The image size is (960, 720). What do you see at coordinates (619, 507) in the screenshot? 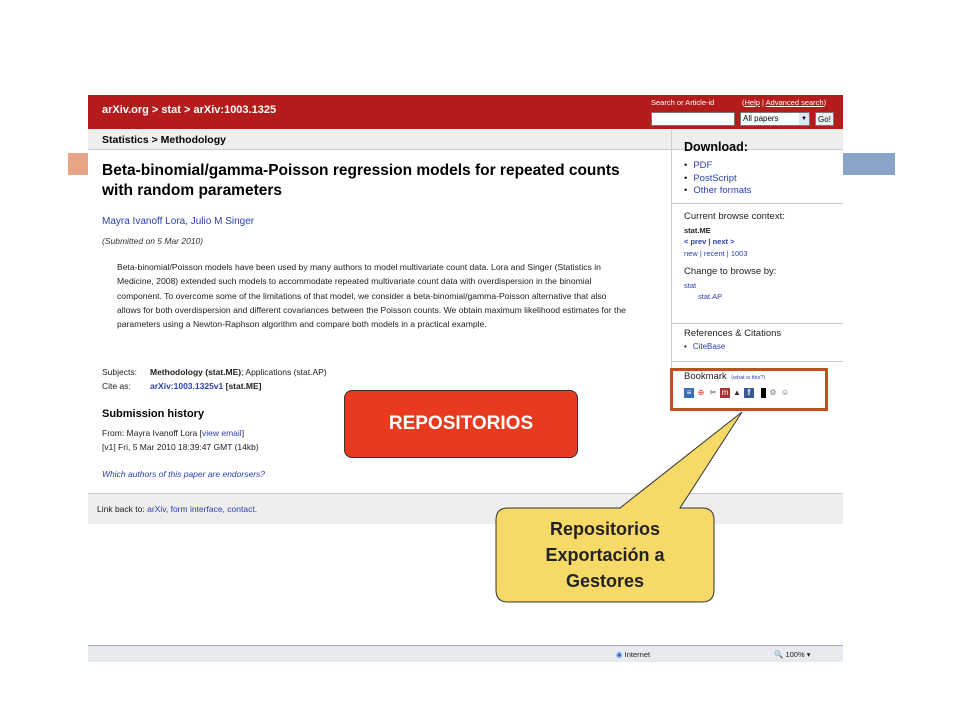
I see `callout-bubble` at bounding box center [619, 507].